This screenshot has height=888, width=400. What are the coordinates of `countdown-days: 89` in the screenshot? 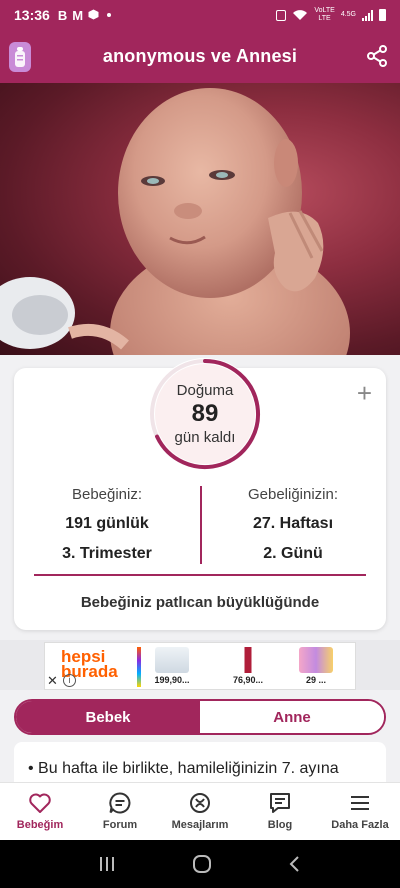 It's located at (205, 413).